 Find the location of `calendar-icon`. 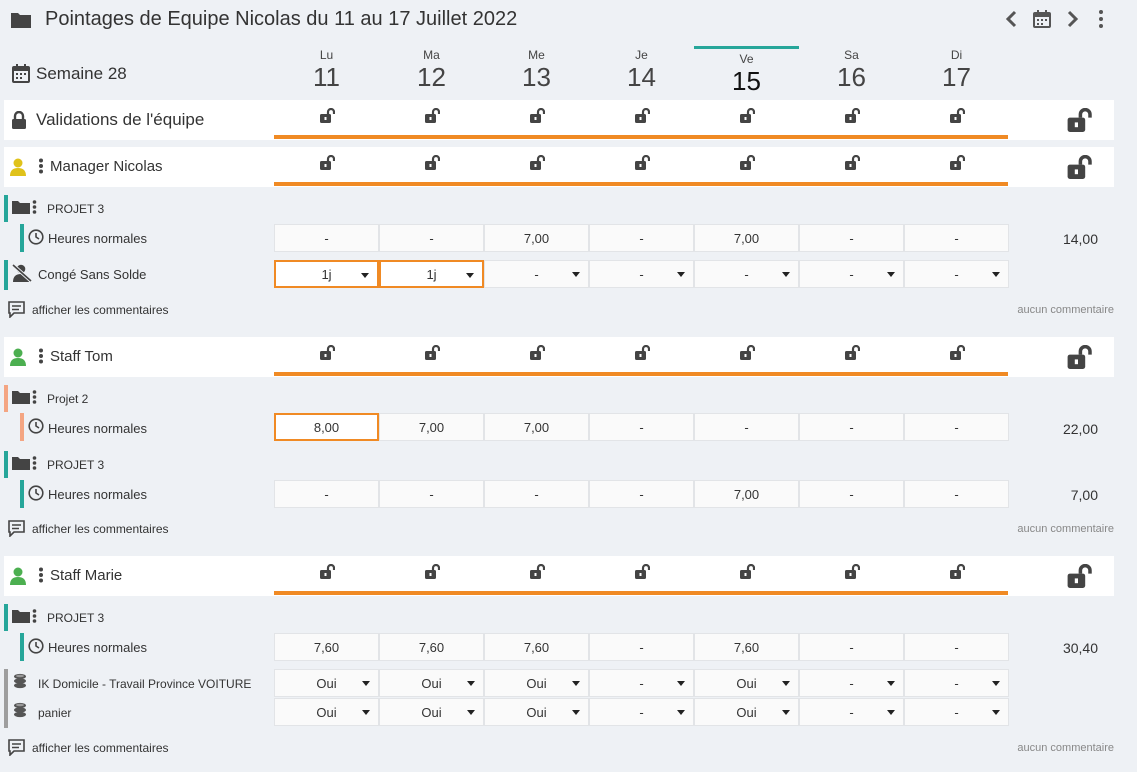

calendar-icon is located at coordinates (1042, 19).